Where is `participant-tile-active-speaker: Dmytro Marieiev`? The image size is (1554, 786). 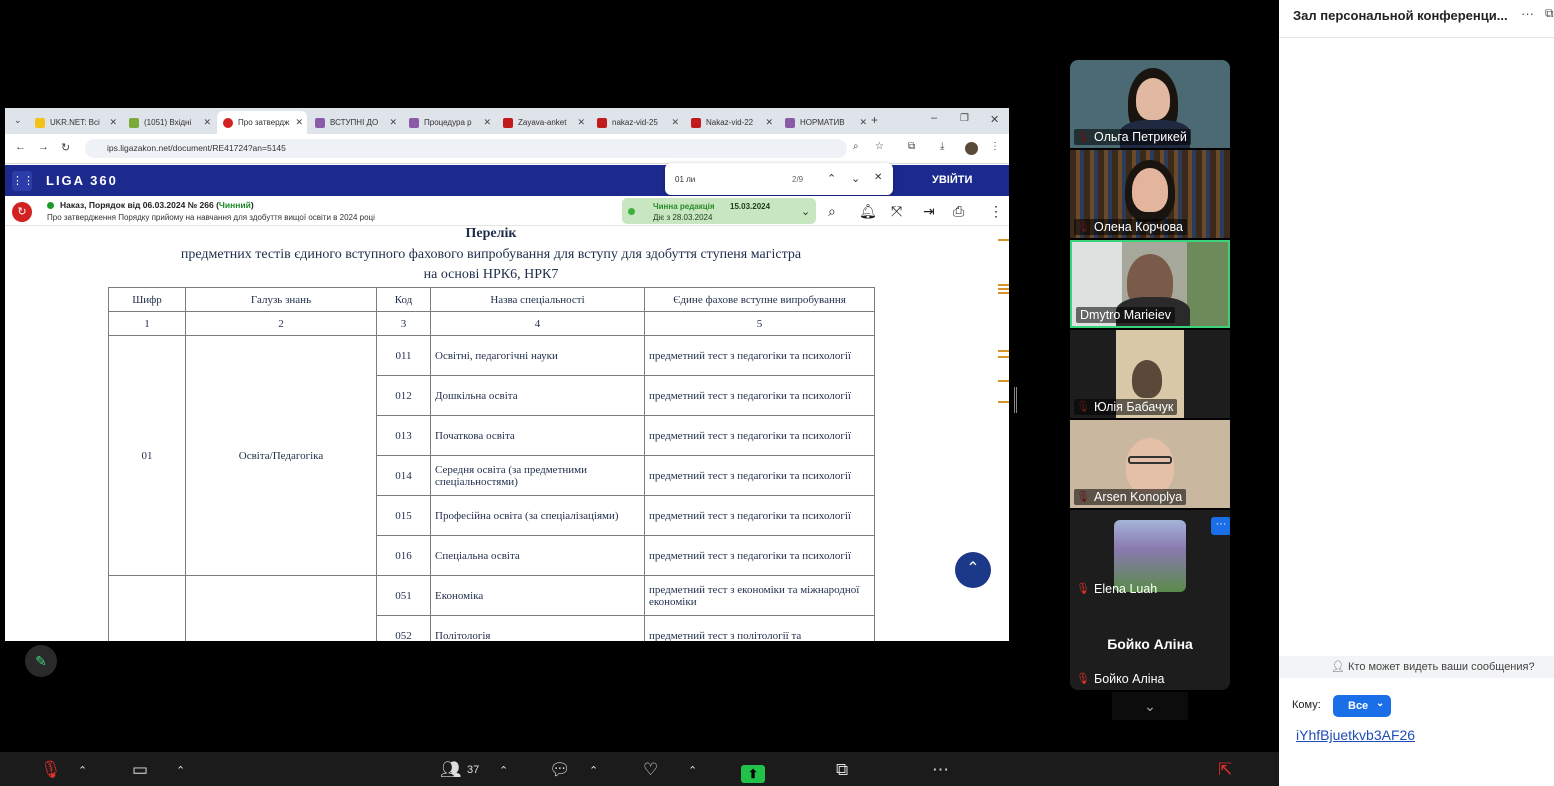 participant-tile-active-speaker: Dmytro Marieiev is located at coordinates (1150, 284).